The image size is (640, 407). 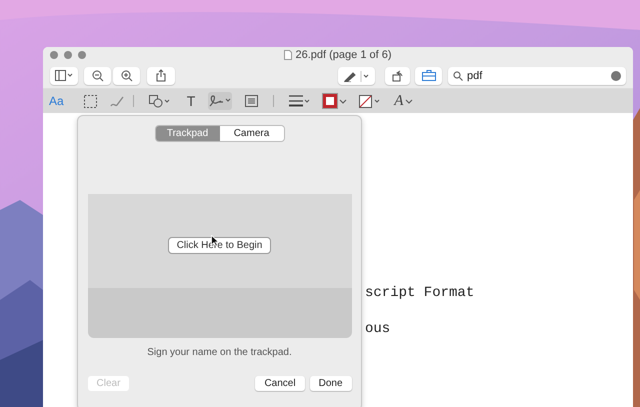 I want to click on rotate-button, so click(x=397, y=75).